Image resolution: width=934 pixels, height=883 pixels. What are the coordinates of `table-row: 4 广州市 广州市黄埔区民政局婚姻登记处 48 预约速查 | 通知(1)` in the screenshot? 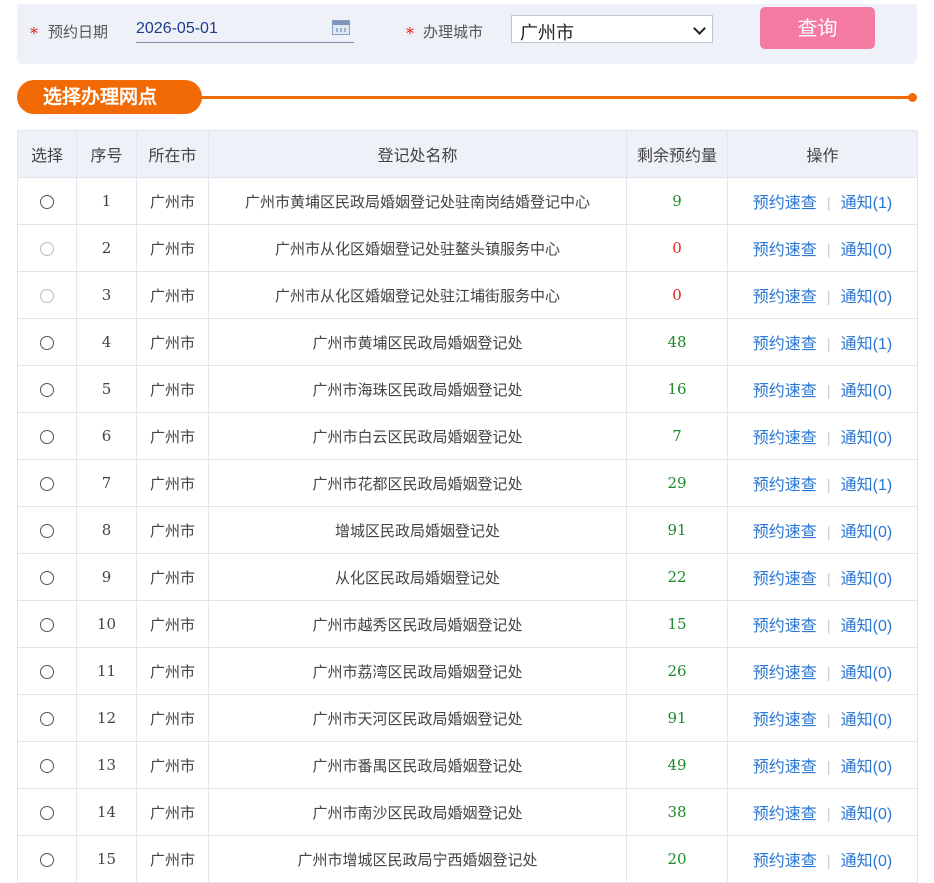 It's located at (467, 342).